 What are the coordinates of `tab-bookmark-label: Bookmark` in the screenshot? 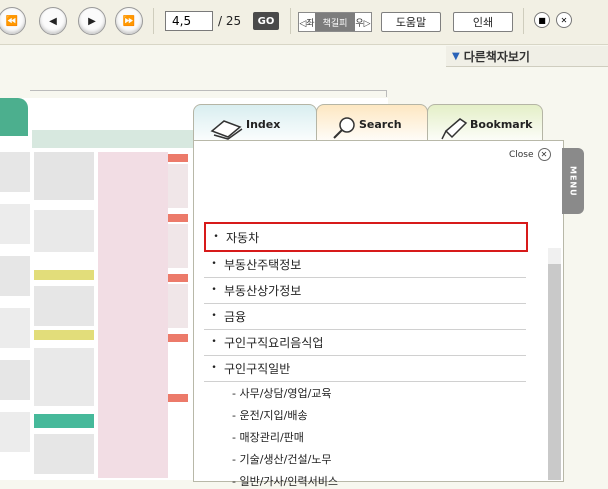 It's located at (501, 124).